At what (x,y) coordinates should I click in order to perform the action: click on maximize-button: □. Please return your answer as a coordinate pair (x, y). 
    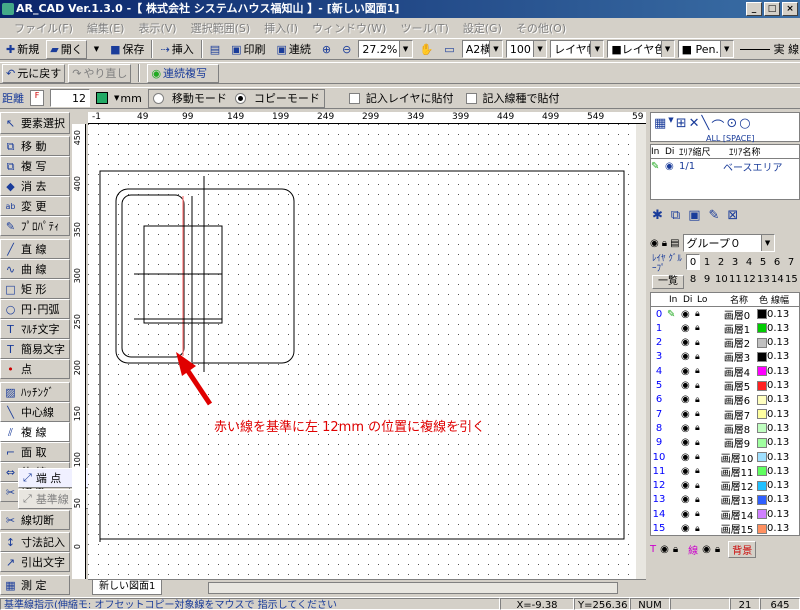
    Looking at the image, I should click on (772, 9).